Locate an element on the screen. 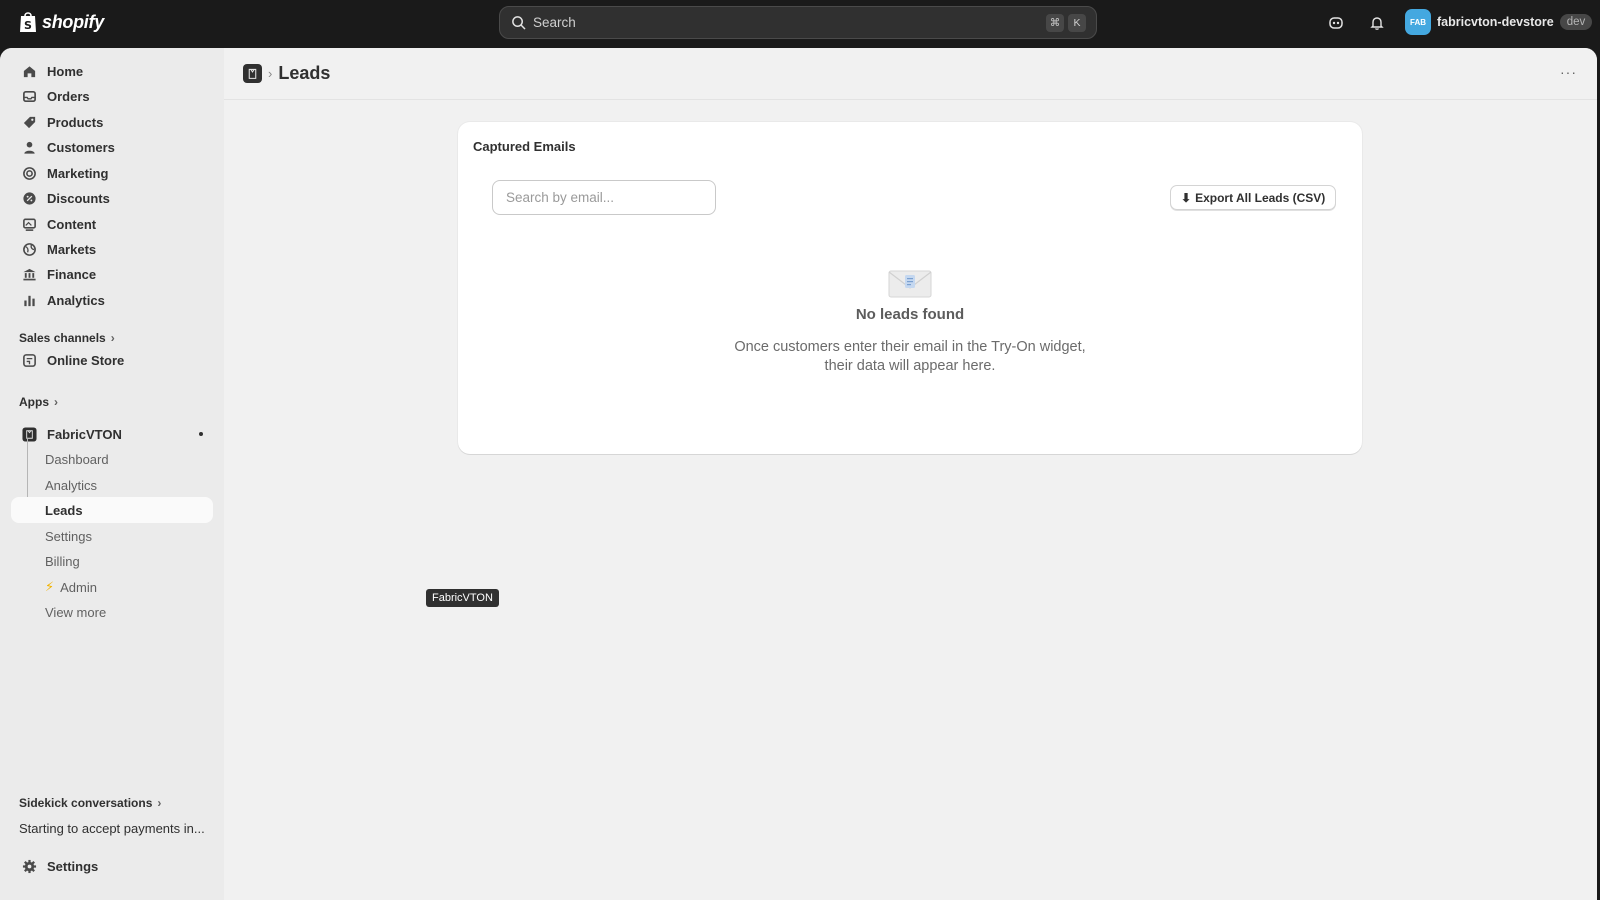 This screenshot has height=900, width=1600. section-label: Sidekick conversations is located at coordinates (86, 803).